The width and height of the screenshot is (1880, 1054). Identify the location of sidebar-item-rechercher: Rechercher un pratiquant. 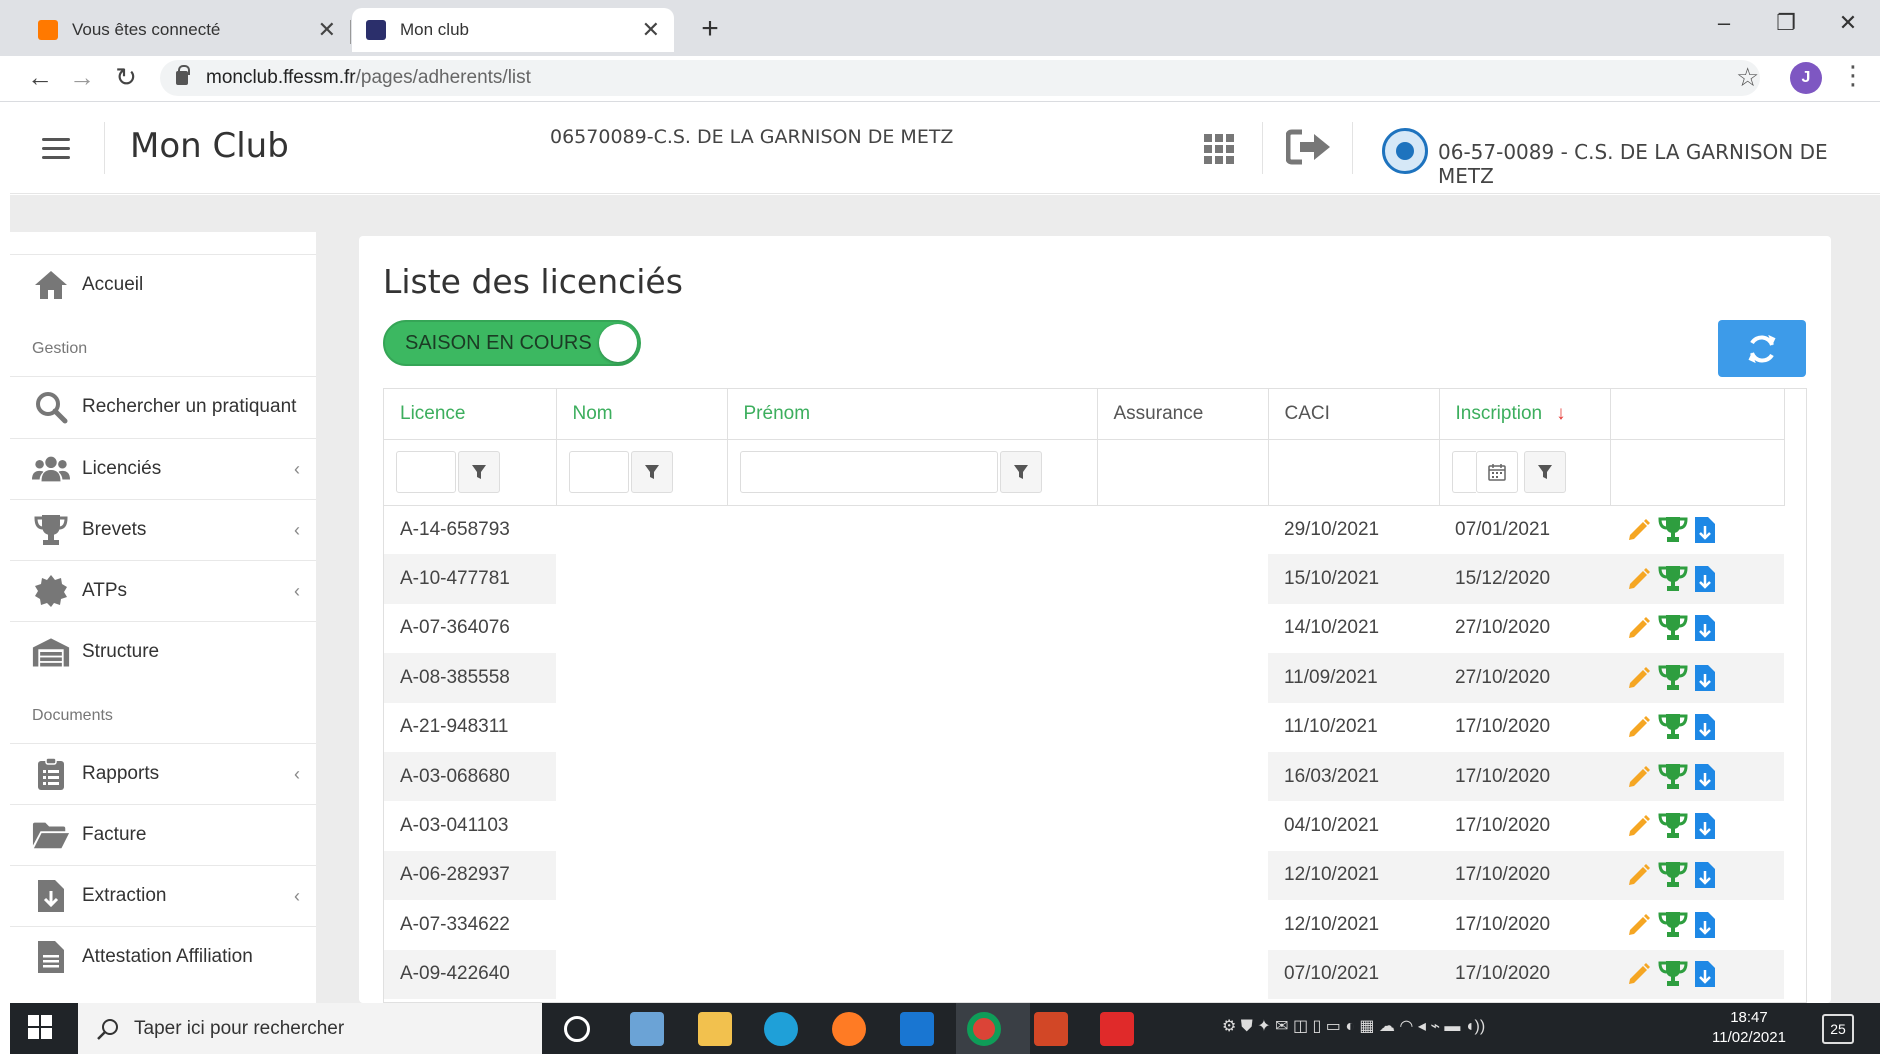
(163, 406).